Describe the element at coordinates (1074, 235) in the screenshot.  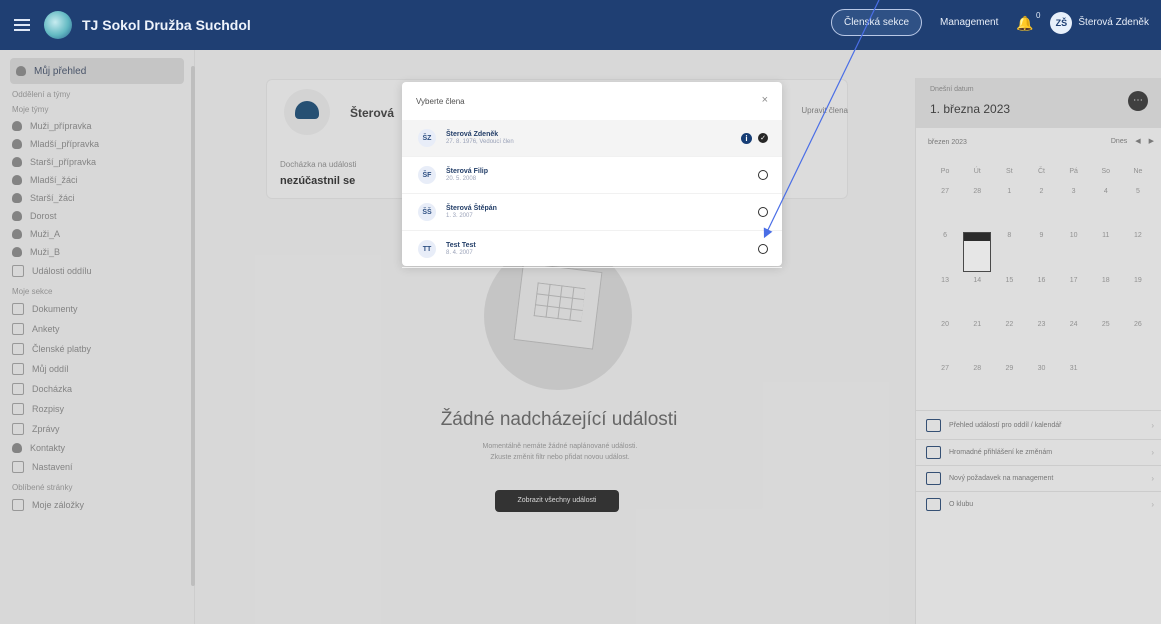
I see `calendar-day: 10` at that location.